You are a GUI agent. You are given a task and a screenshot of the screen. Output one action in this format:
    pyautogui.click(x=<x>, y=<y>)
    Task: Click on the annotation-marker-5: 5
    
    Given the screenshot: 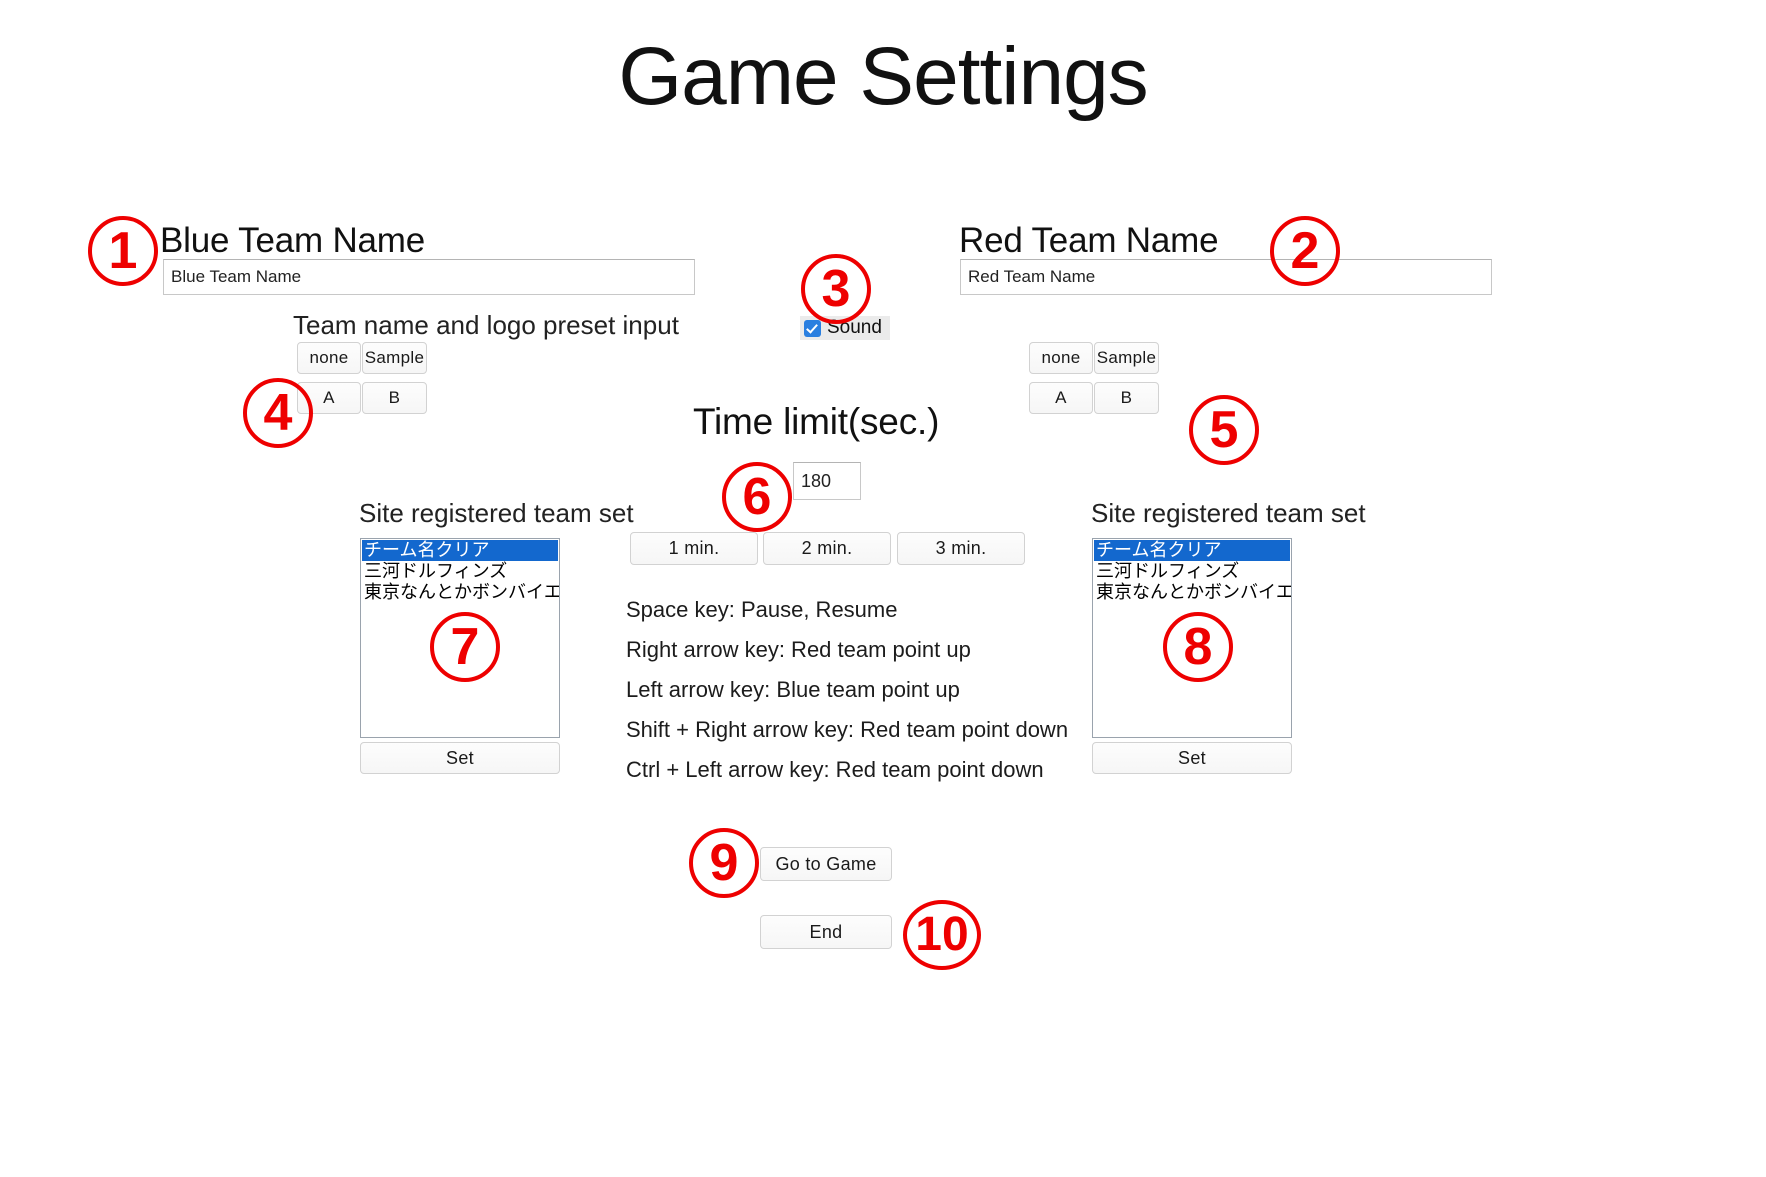 What is the action you would take?
    pyautogui.click(x=1224, y=430)
    